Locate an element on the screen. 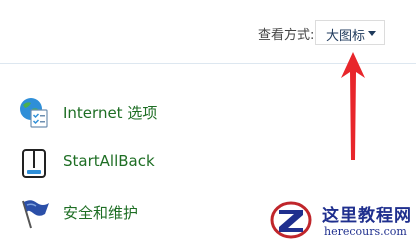 The height and width of the screenshot is (243, 416). watermark-title: 这里教程网 is located at coordinates (367, 216).